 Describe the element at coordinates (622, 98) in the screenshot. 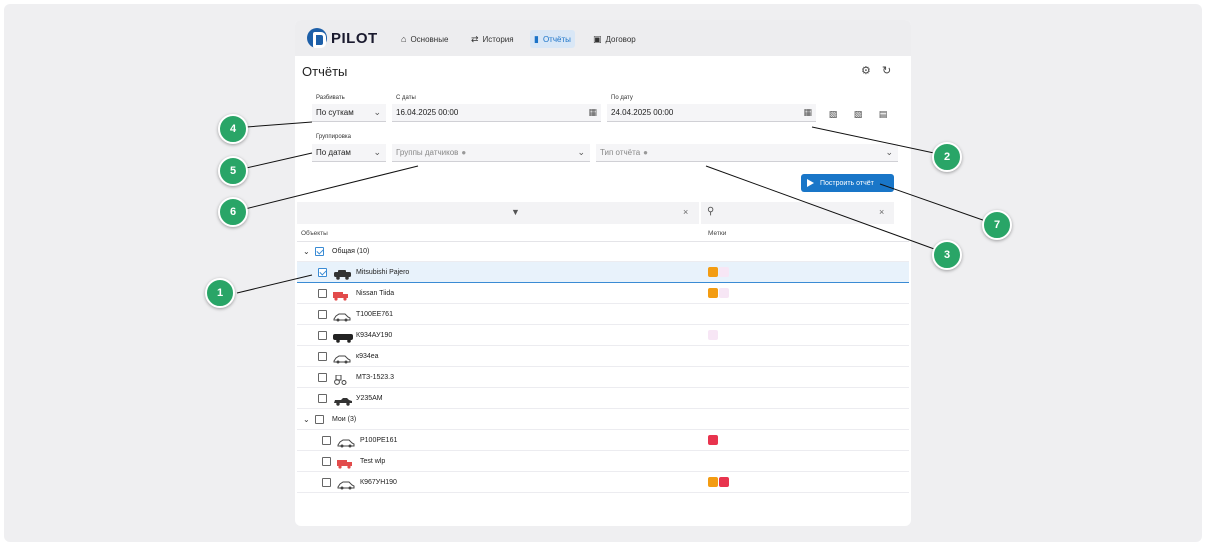

I see `to-date-label: По дату` at that location.